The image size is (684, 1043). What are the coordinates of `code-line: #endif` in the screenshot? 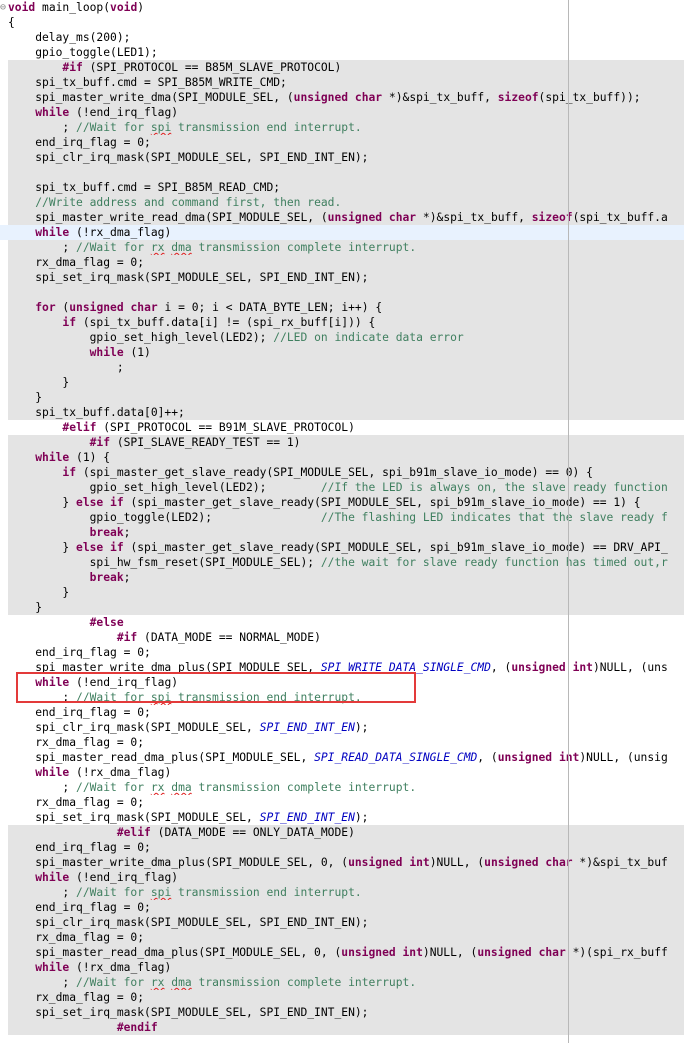 It's located at (346, 1027).